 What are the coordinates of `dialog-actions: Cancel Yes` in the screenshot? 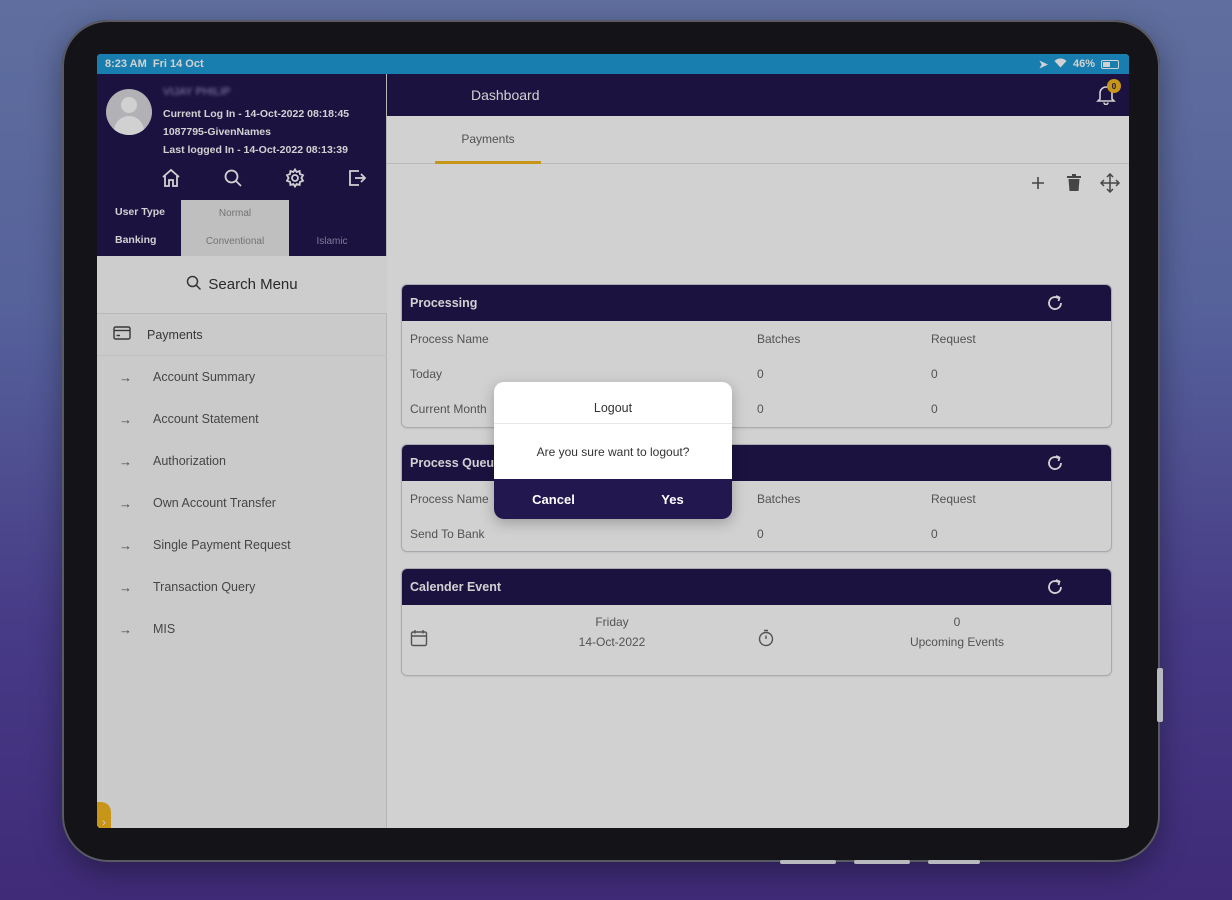 It's located at (613, 499).